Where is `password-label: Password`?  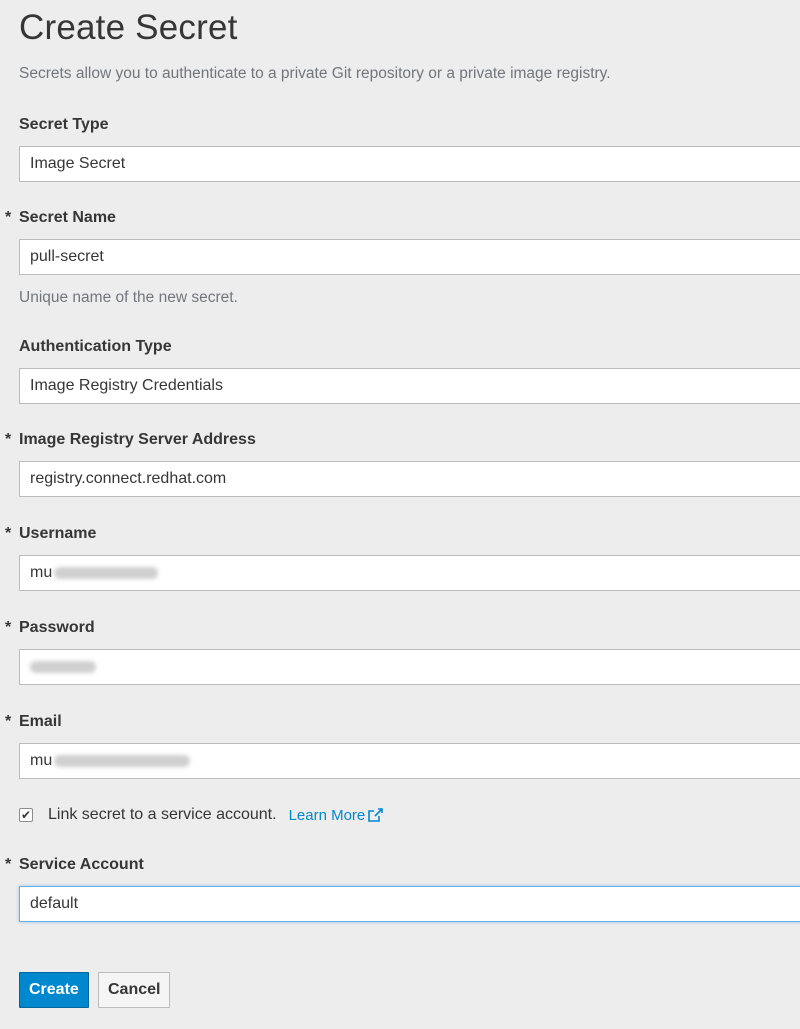 password-label: Password is located at coordinates (57, 627).